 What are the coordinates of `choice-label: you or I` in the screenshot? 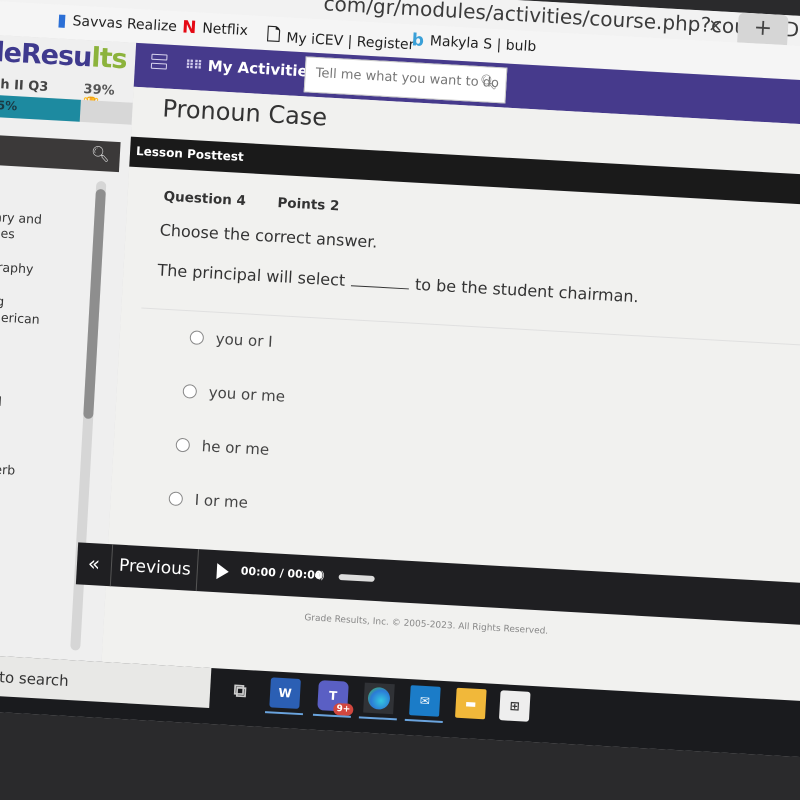 It's located at (244, 340).